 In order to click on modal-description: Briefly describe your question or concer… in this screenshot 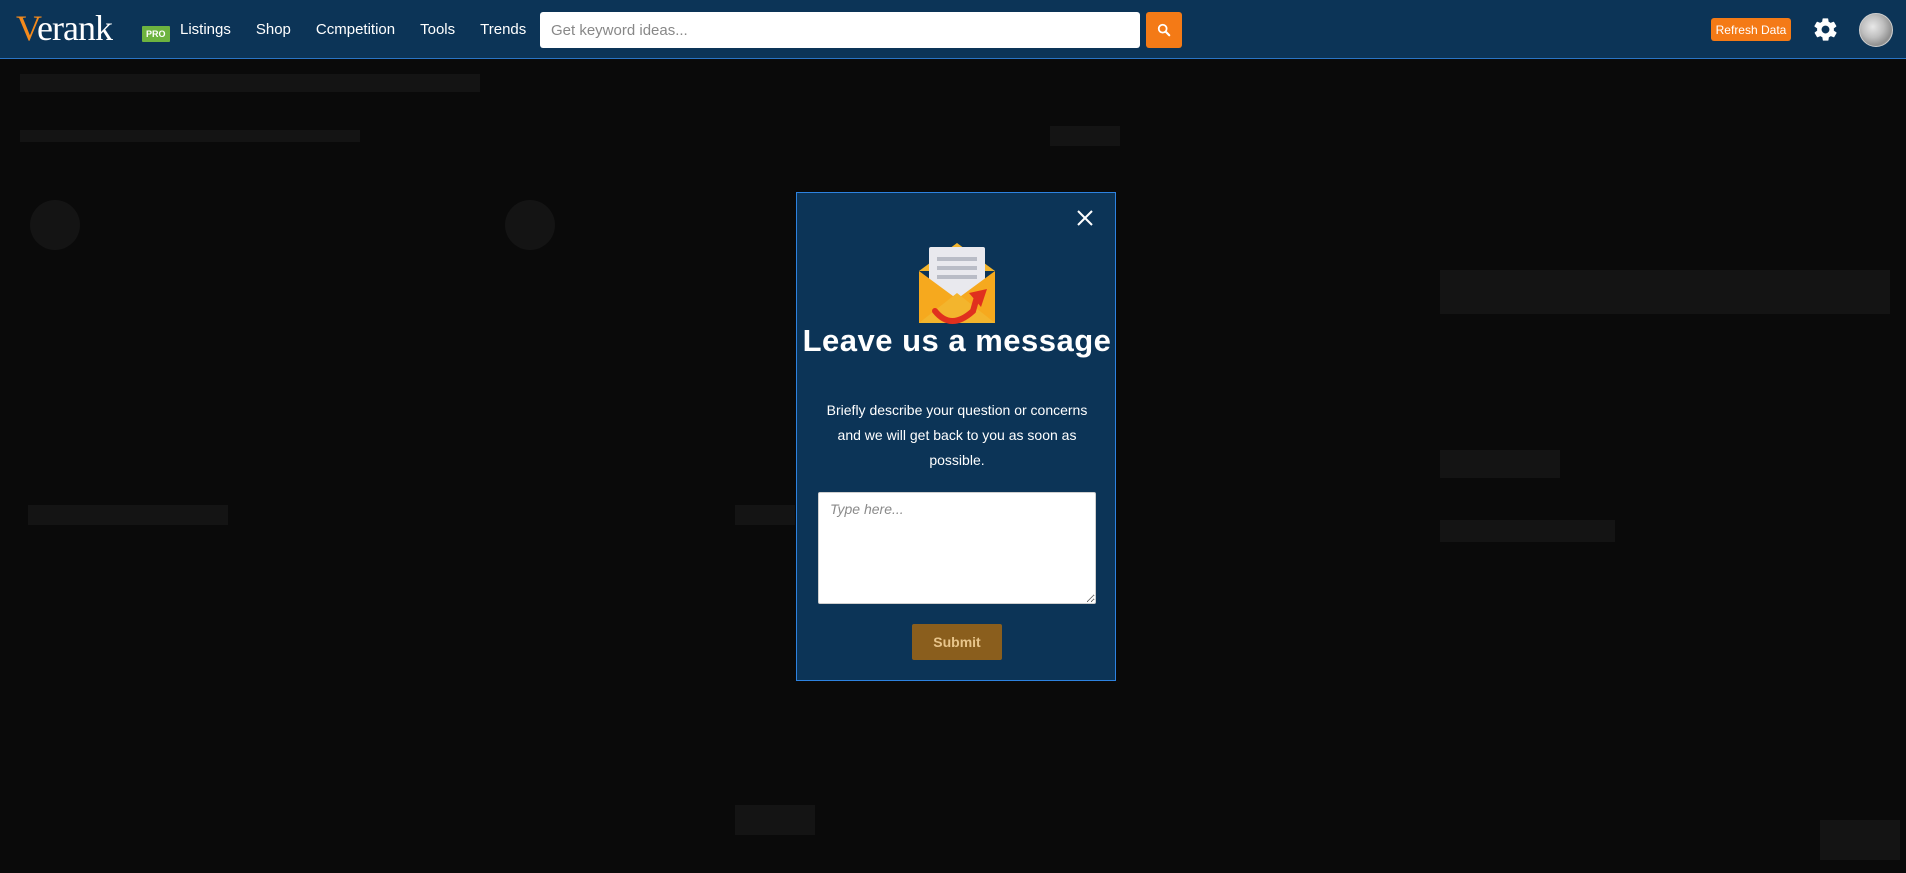, I will do `click(957, 435)`.